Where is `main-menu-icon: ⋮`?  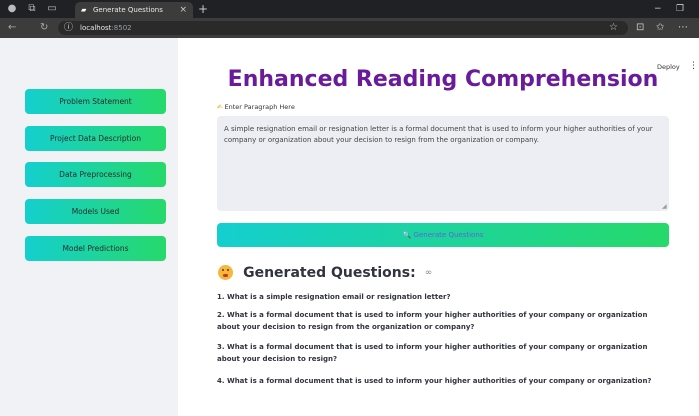 main-menu-icon: ⋮ is located at coordinates (693, 66).